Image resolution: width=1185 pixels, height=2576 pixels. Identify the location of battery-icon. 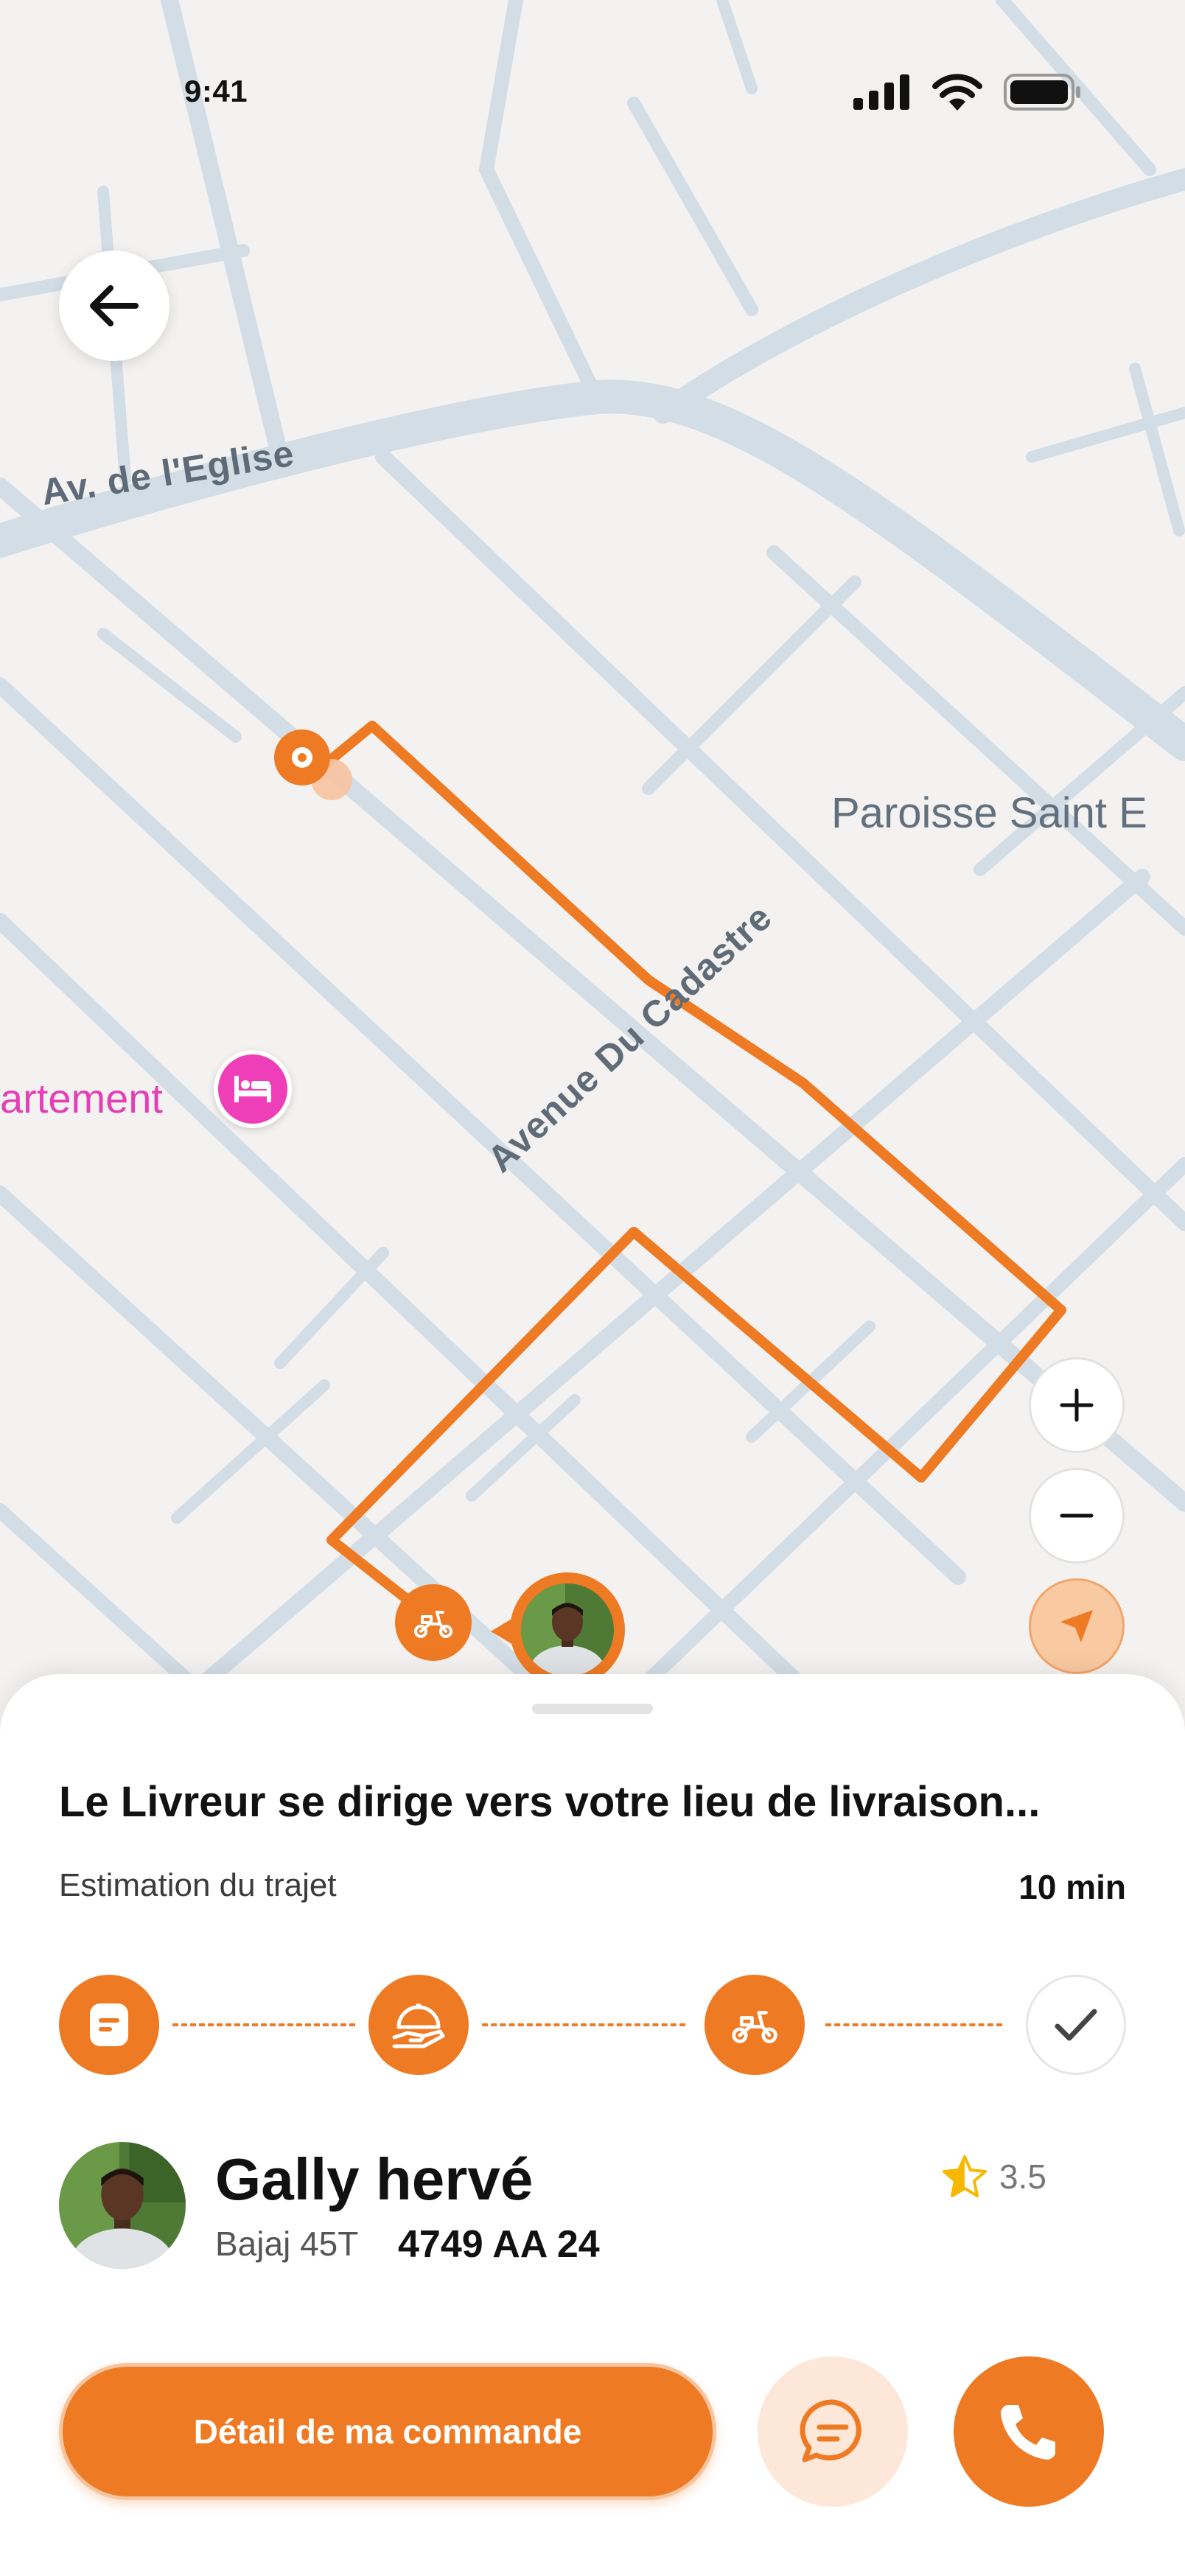
(1042, 92).